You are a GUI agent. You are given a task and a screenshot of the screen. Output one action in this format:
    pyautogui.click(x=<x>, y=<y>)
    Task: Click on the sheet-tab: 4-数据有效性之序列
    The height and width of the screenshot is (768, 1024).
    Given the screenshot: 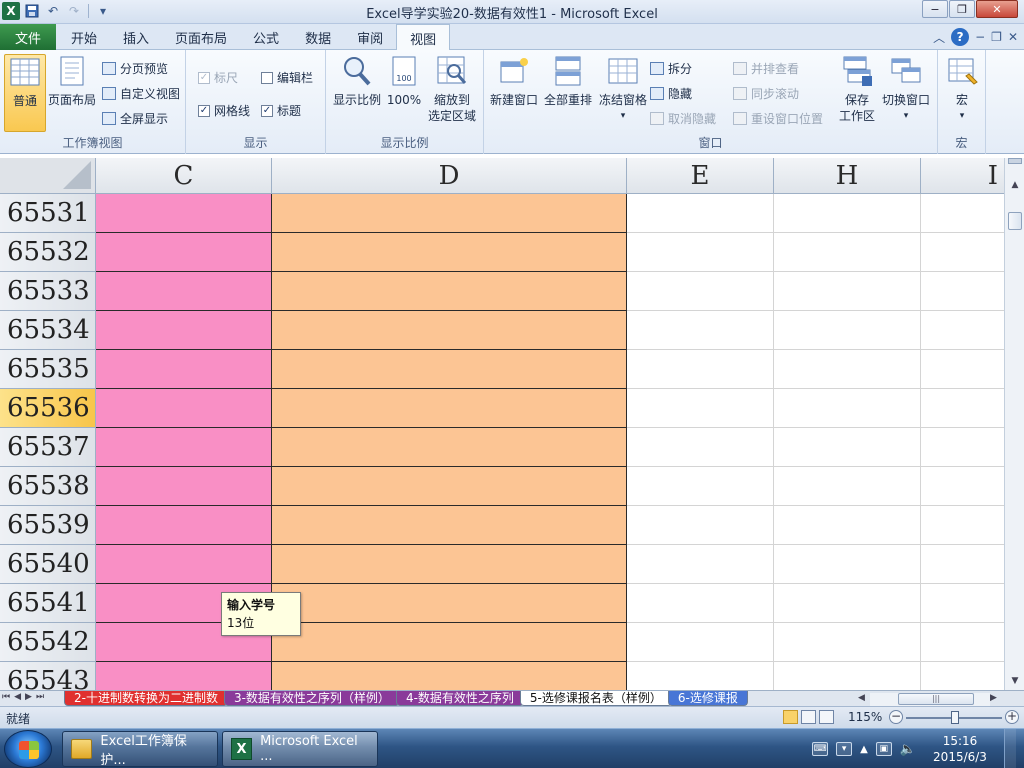 What is the action you would take?
    pyautogui.click(x=459, y=698)
    